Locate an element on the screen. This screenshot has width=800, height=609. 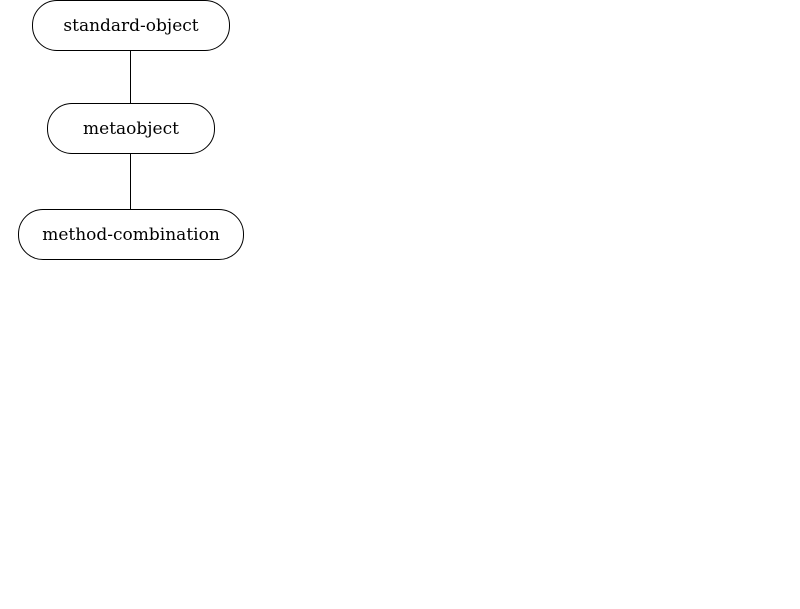
node-label: standard-object is located at coordinates (131, 25).